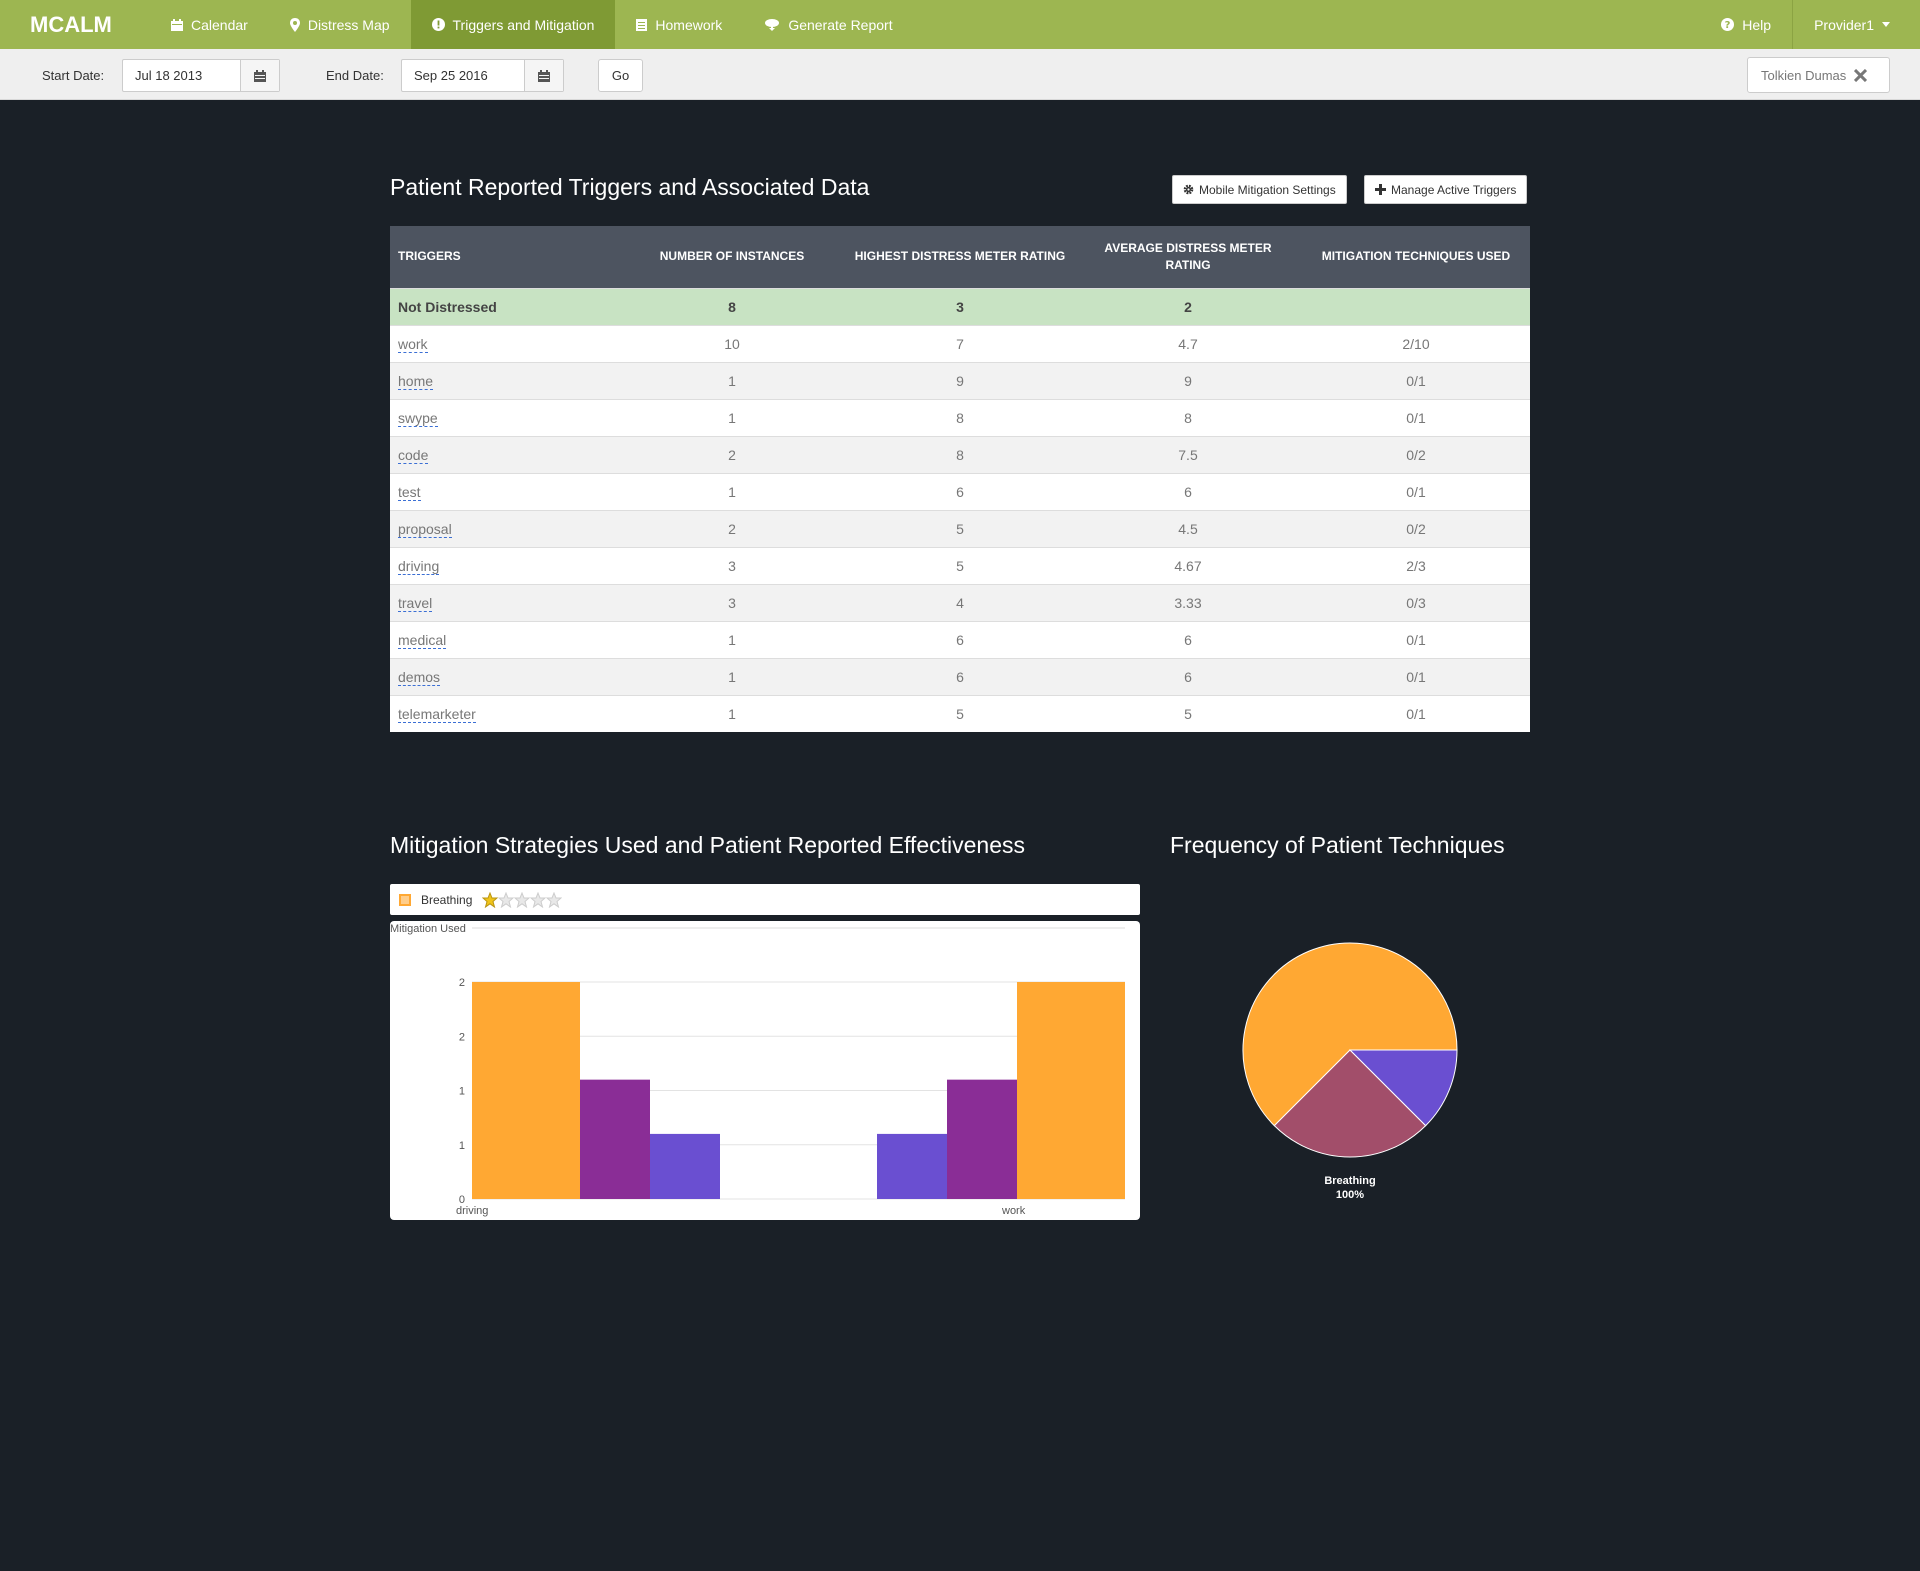 The image size is (1920, 1571). What do you see at coordinates (960, 417) in the screenshot?
I see `table-row: swype 1 8 8 0/1` at bounding box center [960, 417].